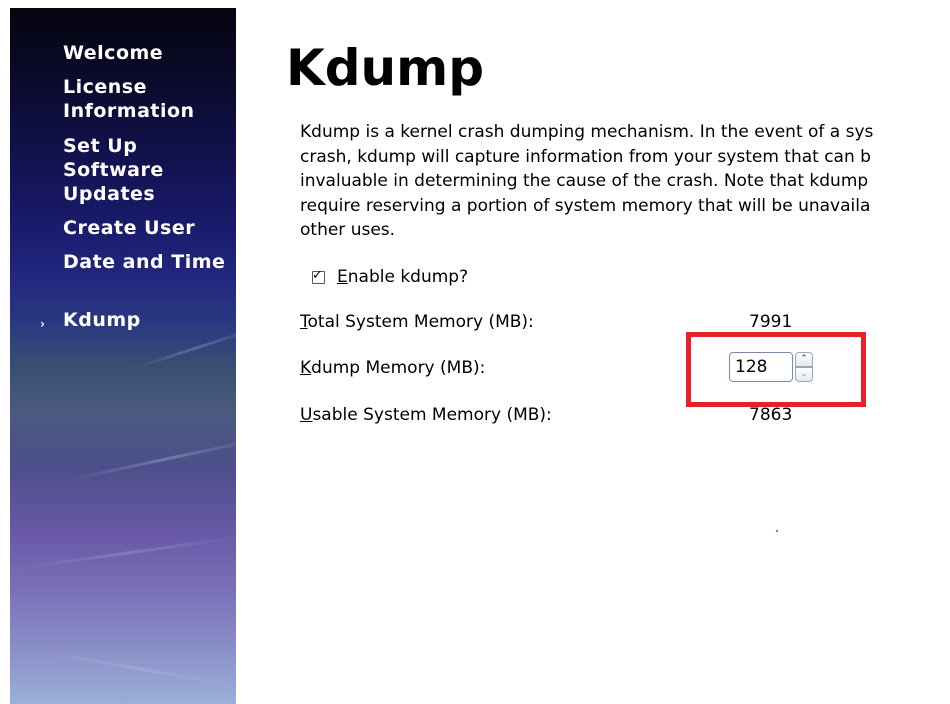 This screenshot has height=704, width=950. Describe the element at coordinates (42, 324) in the screenshot. I see `active-item-arrow-icon: ›` at that location.